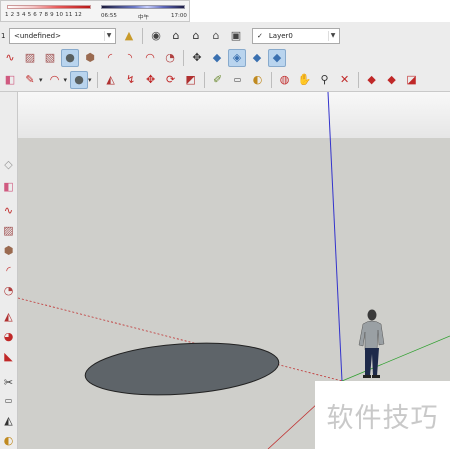 The width and height of the screenshot is (450, 449). What do you see at coordinates (8, 382) in the screenshot?
I see `tape-measure-icon: ✂` at bounding box center [8, 382].